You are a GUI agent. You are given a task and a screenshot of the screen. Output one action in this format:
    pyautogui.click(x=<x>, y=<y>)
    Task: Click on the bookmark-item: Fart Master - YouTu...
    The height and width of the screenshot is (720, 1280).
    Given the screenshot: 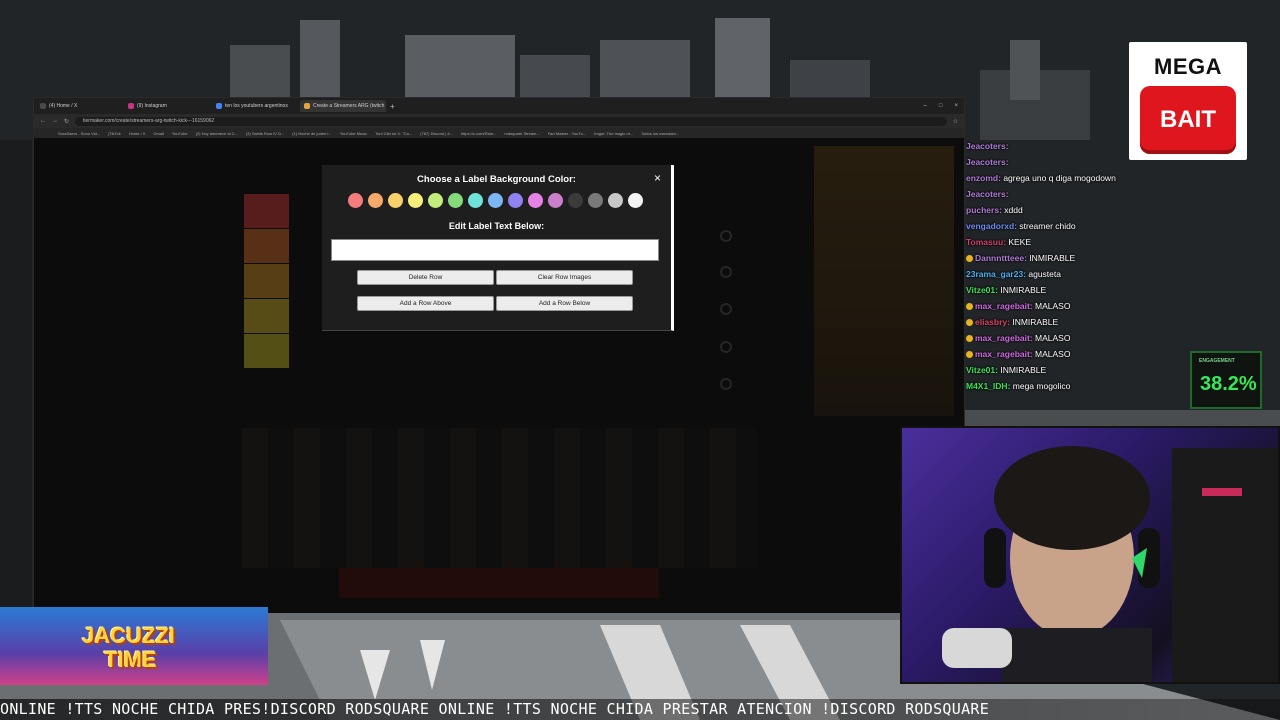 What is the action you would take?
    pyautogui.click(x=567, y=133)
    